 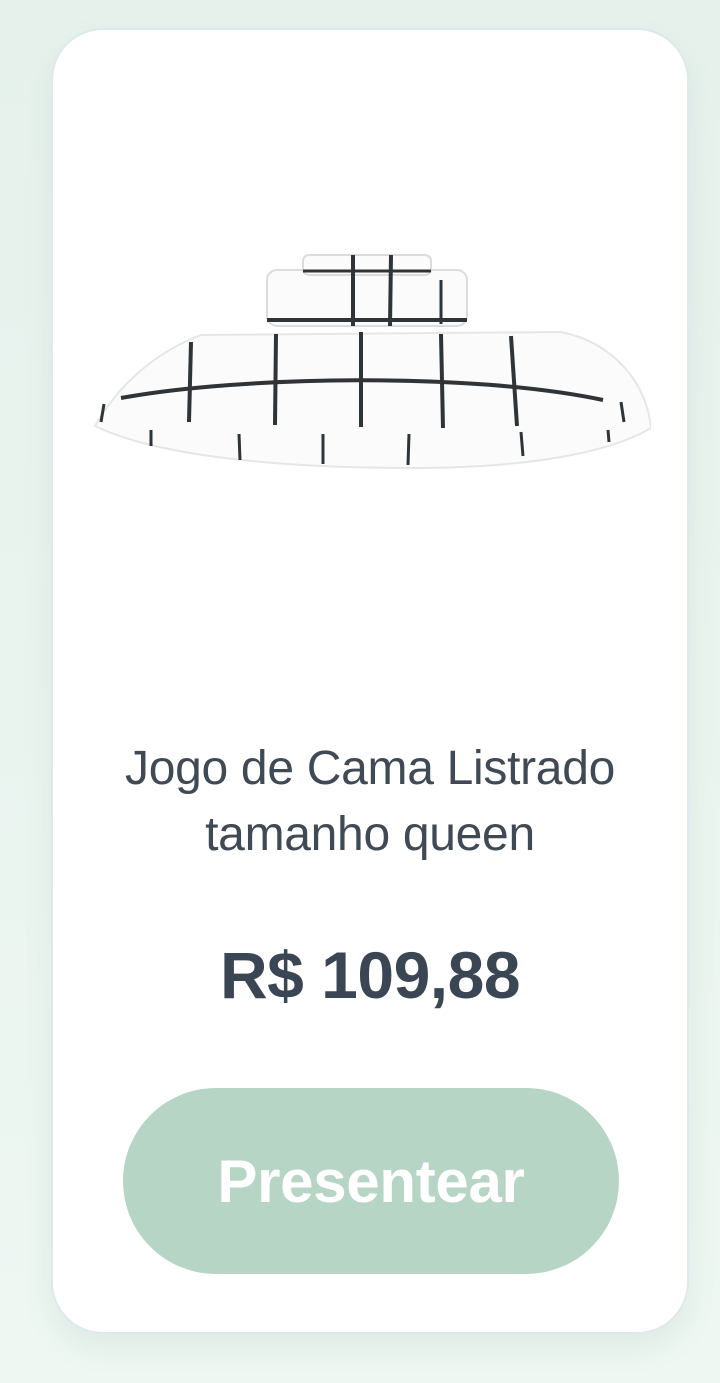 I want to click on product-title-line-2: tamanho queen, so click(x=370, y=834).